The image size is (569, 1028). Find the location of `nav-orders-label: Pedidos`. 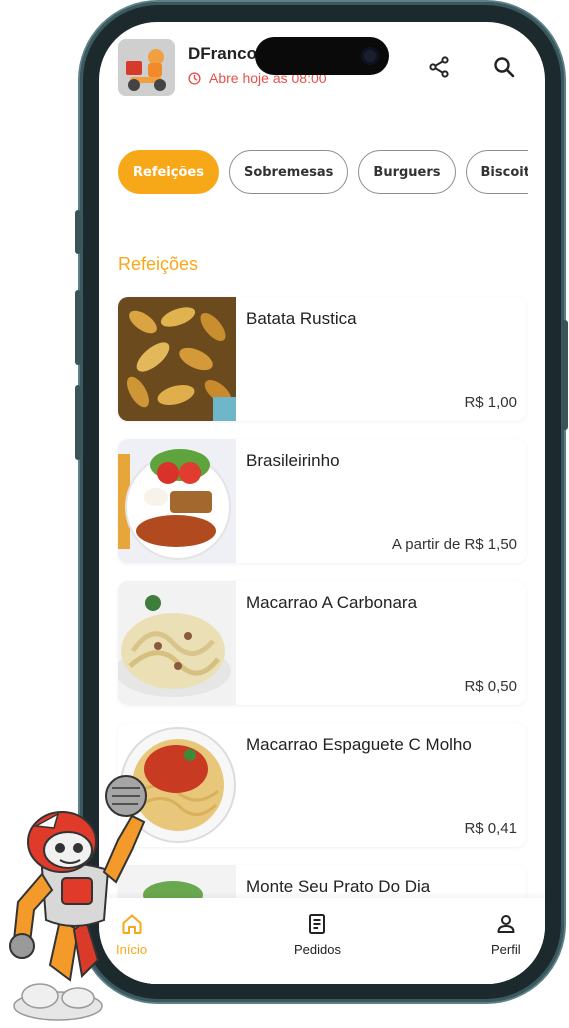

nav-orders-label: Pedidos is located at coordinates (317, 949).